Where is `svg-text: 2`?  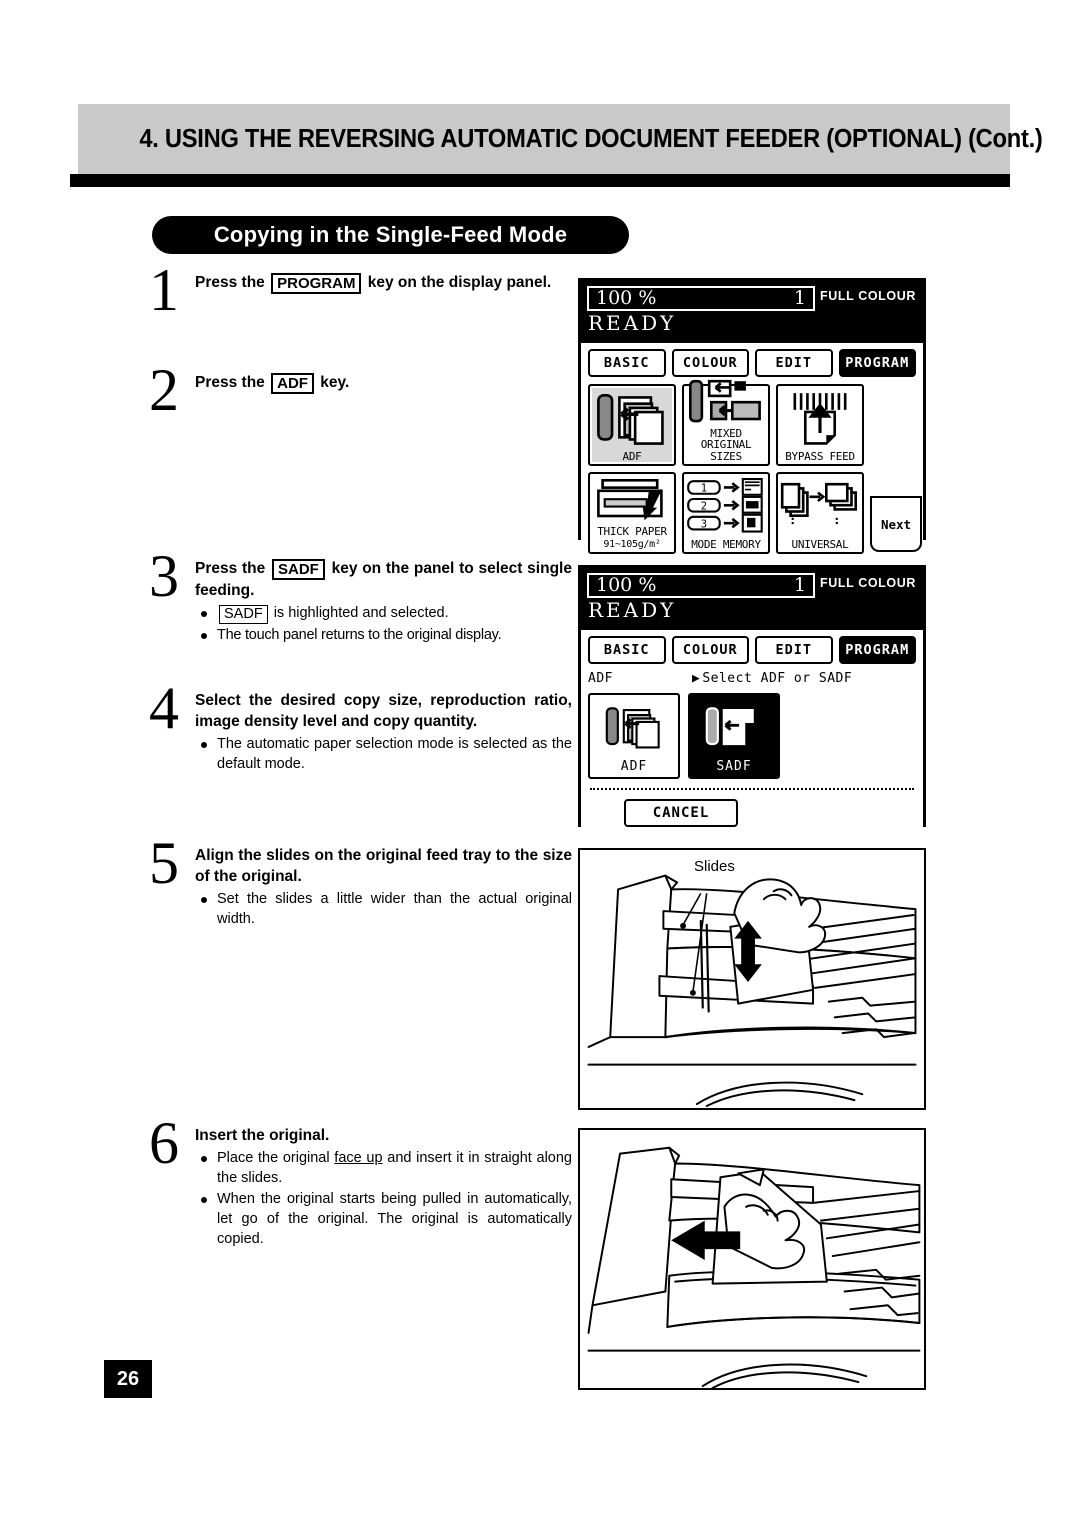 svg-text: 2 is located at coordinates (704, 506).